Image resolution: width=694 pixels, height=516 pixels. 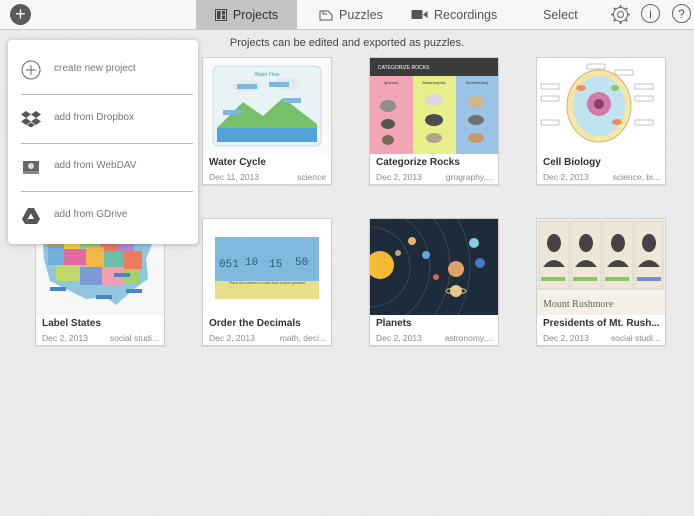 I want to click on menu-item-label: add from Dropbox, so click(x=94, y=117).